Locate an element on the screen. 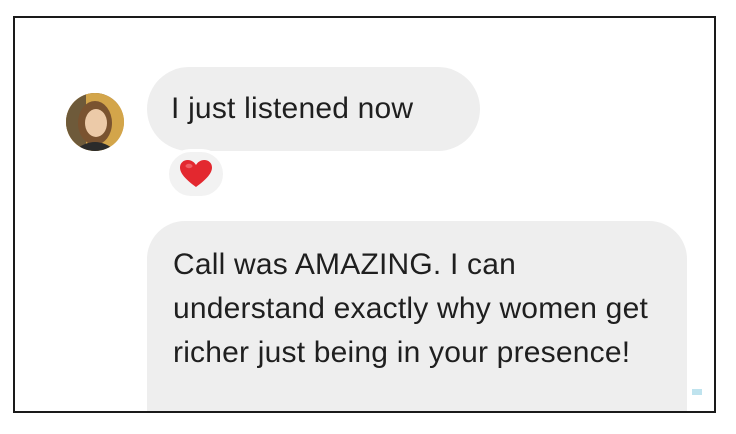 The height and width of the screenshot is (434, 736). reaction-badge is located at coordinates (196, 174).